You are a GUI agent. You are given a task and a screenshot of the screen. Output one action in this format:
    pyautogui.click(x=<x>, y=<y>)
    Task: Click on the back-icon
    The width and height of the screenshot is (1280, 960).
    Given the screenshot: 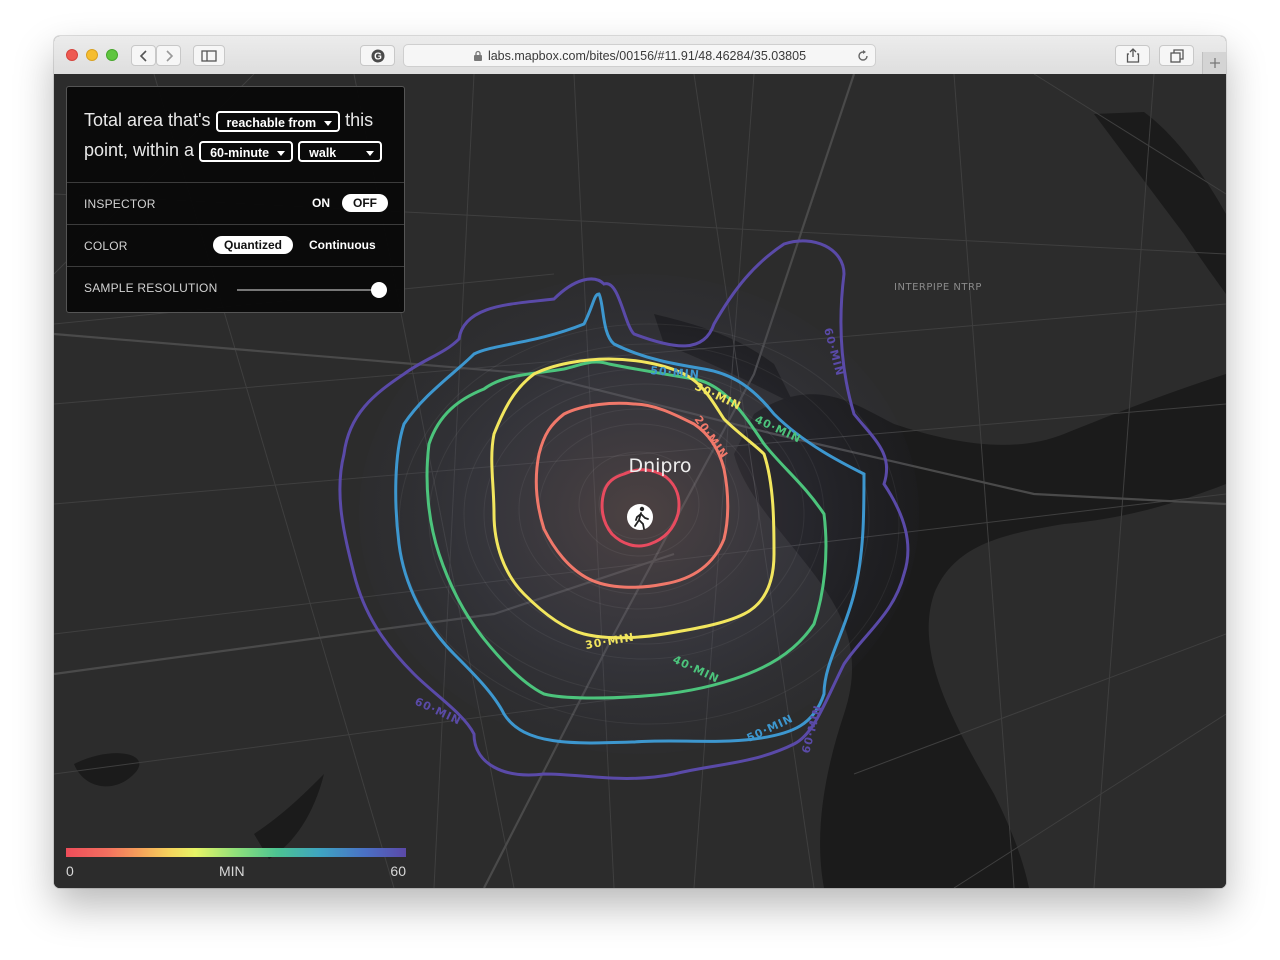 What is the action you would take?
    pyautogui.click(x=143, y=55)
    